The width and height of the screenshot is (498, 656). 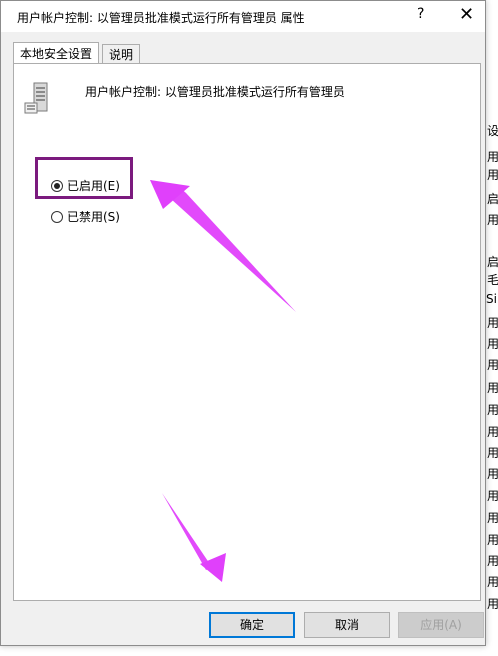 What do you see at coordinates (56, 53) in the screenshot?
I see `tab-local-security-setting: 本地安全设置` at bounding box center [56, 53].